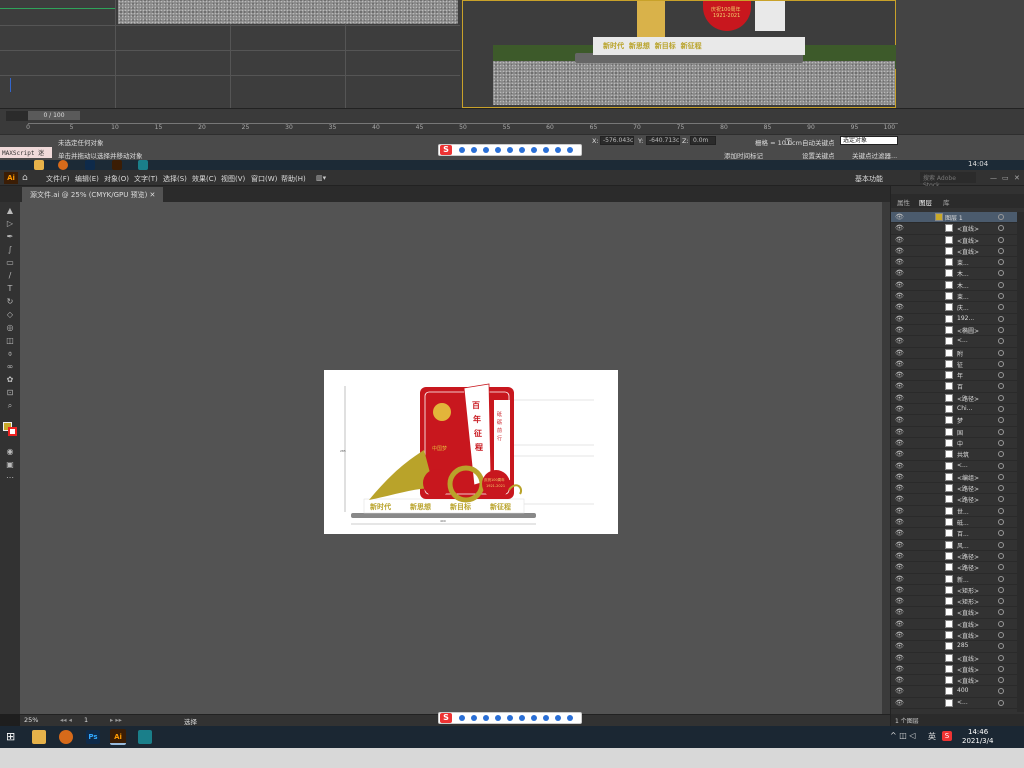 The image size is (1024, 768). Describe the element at coordinates (17, 116) in the screenshot. I see `timeline-expand-icon` at that location.